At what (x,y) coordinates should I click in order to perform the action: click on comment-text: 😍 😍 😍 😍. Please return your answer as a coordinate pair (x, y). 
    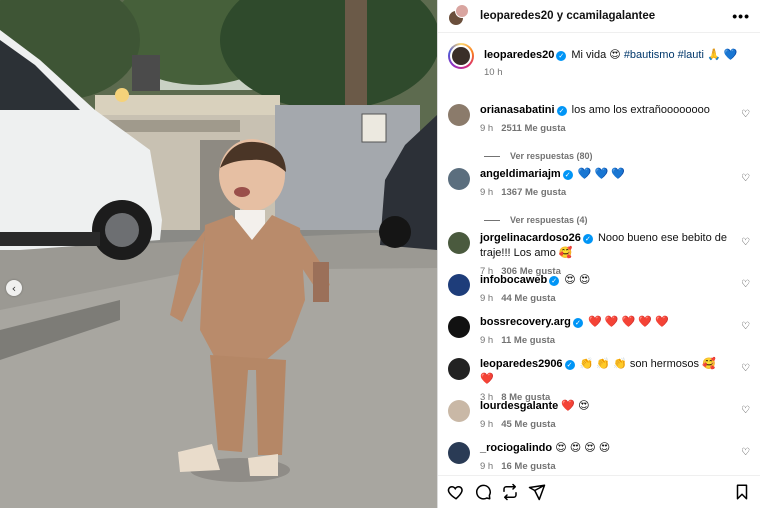
    Looking at the image, I should click on (583, 448).